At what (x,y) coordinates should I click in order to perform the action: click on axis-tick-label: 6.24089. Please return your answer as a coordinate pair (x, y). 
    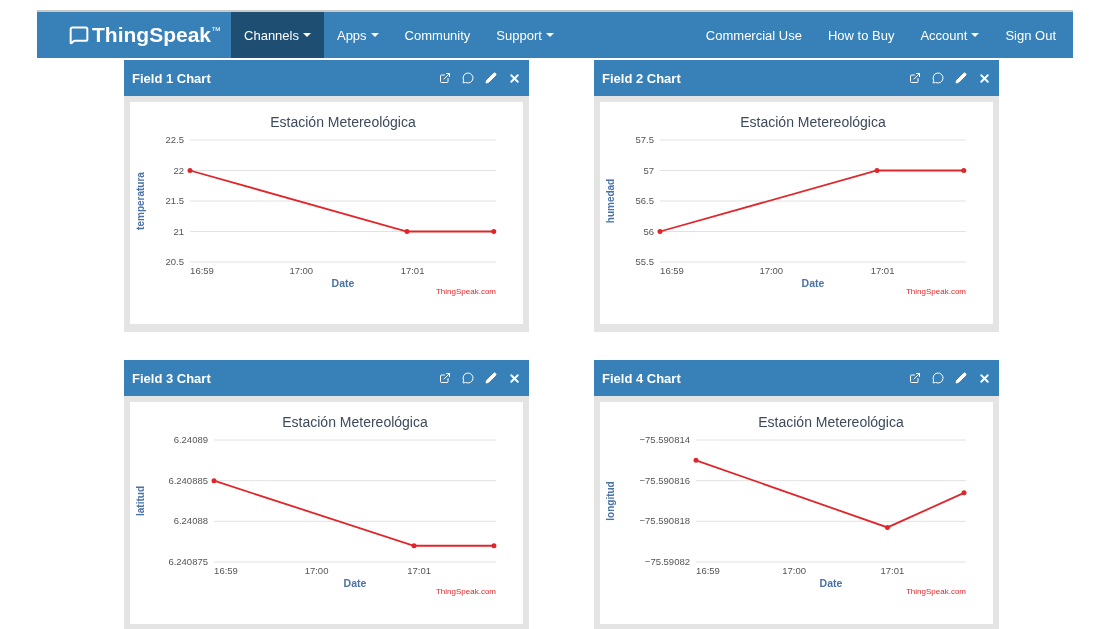
    Looking at the image, I should click on (190, 439).